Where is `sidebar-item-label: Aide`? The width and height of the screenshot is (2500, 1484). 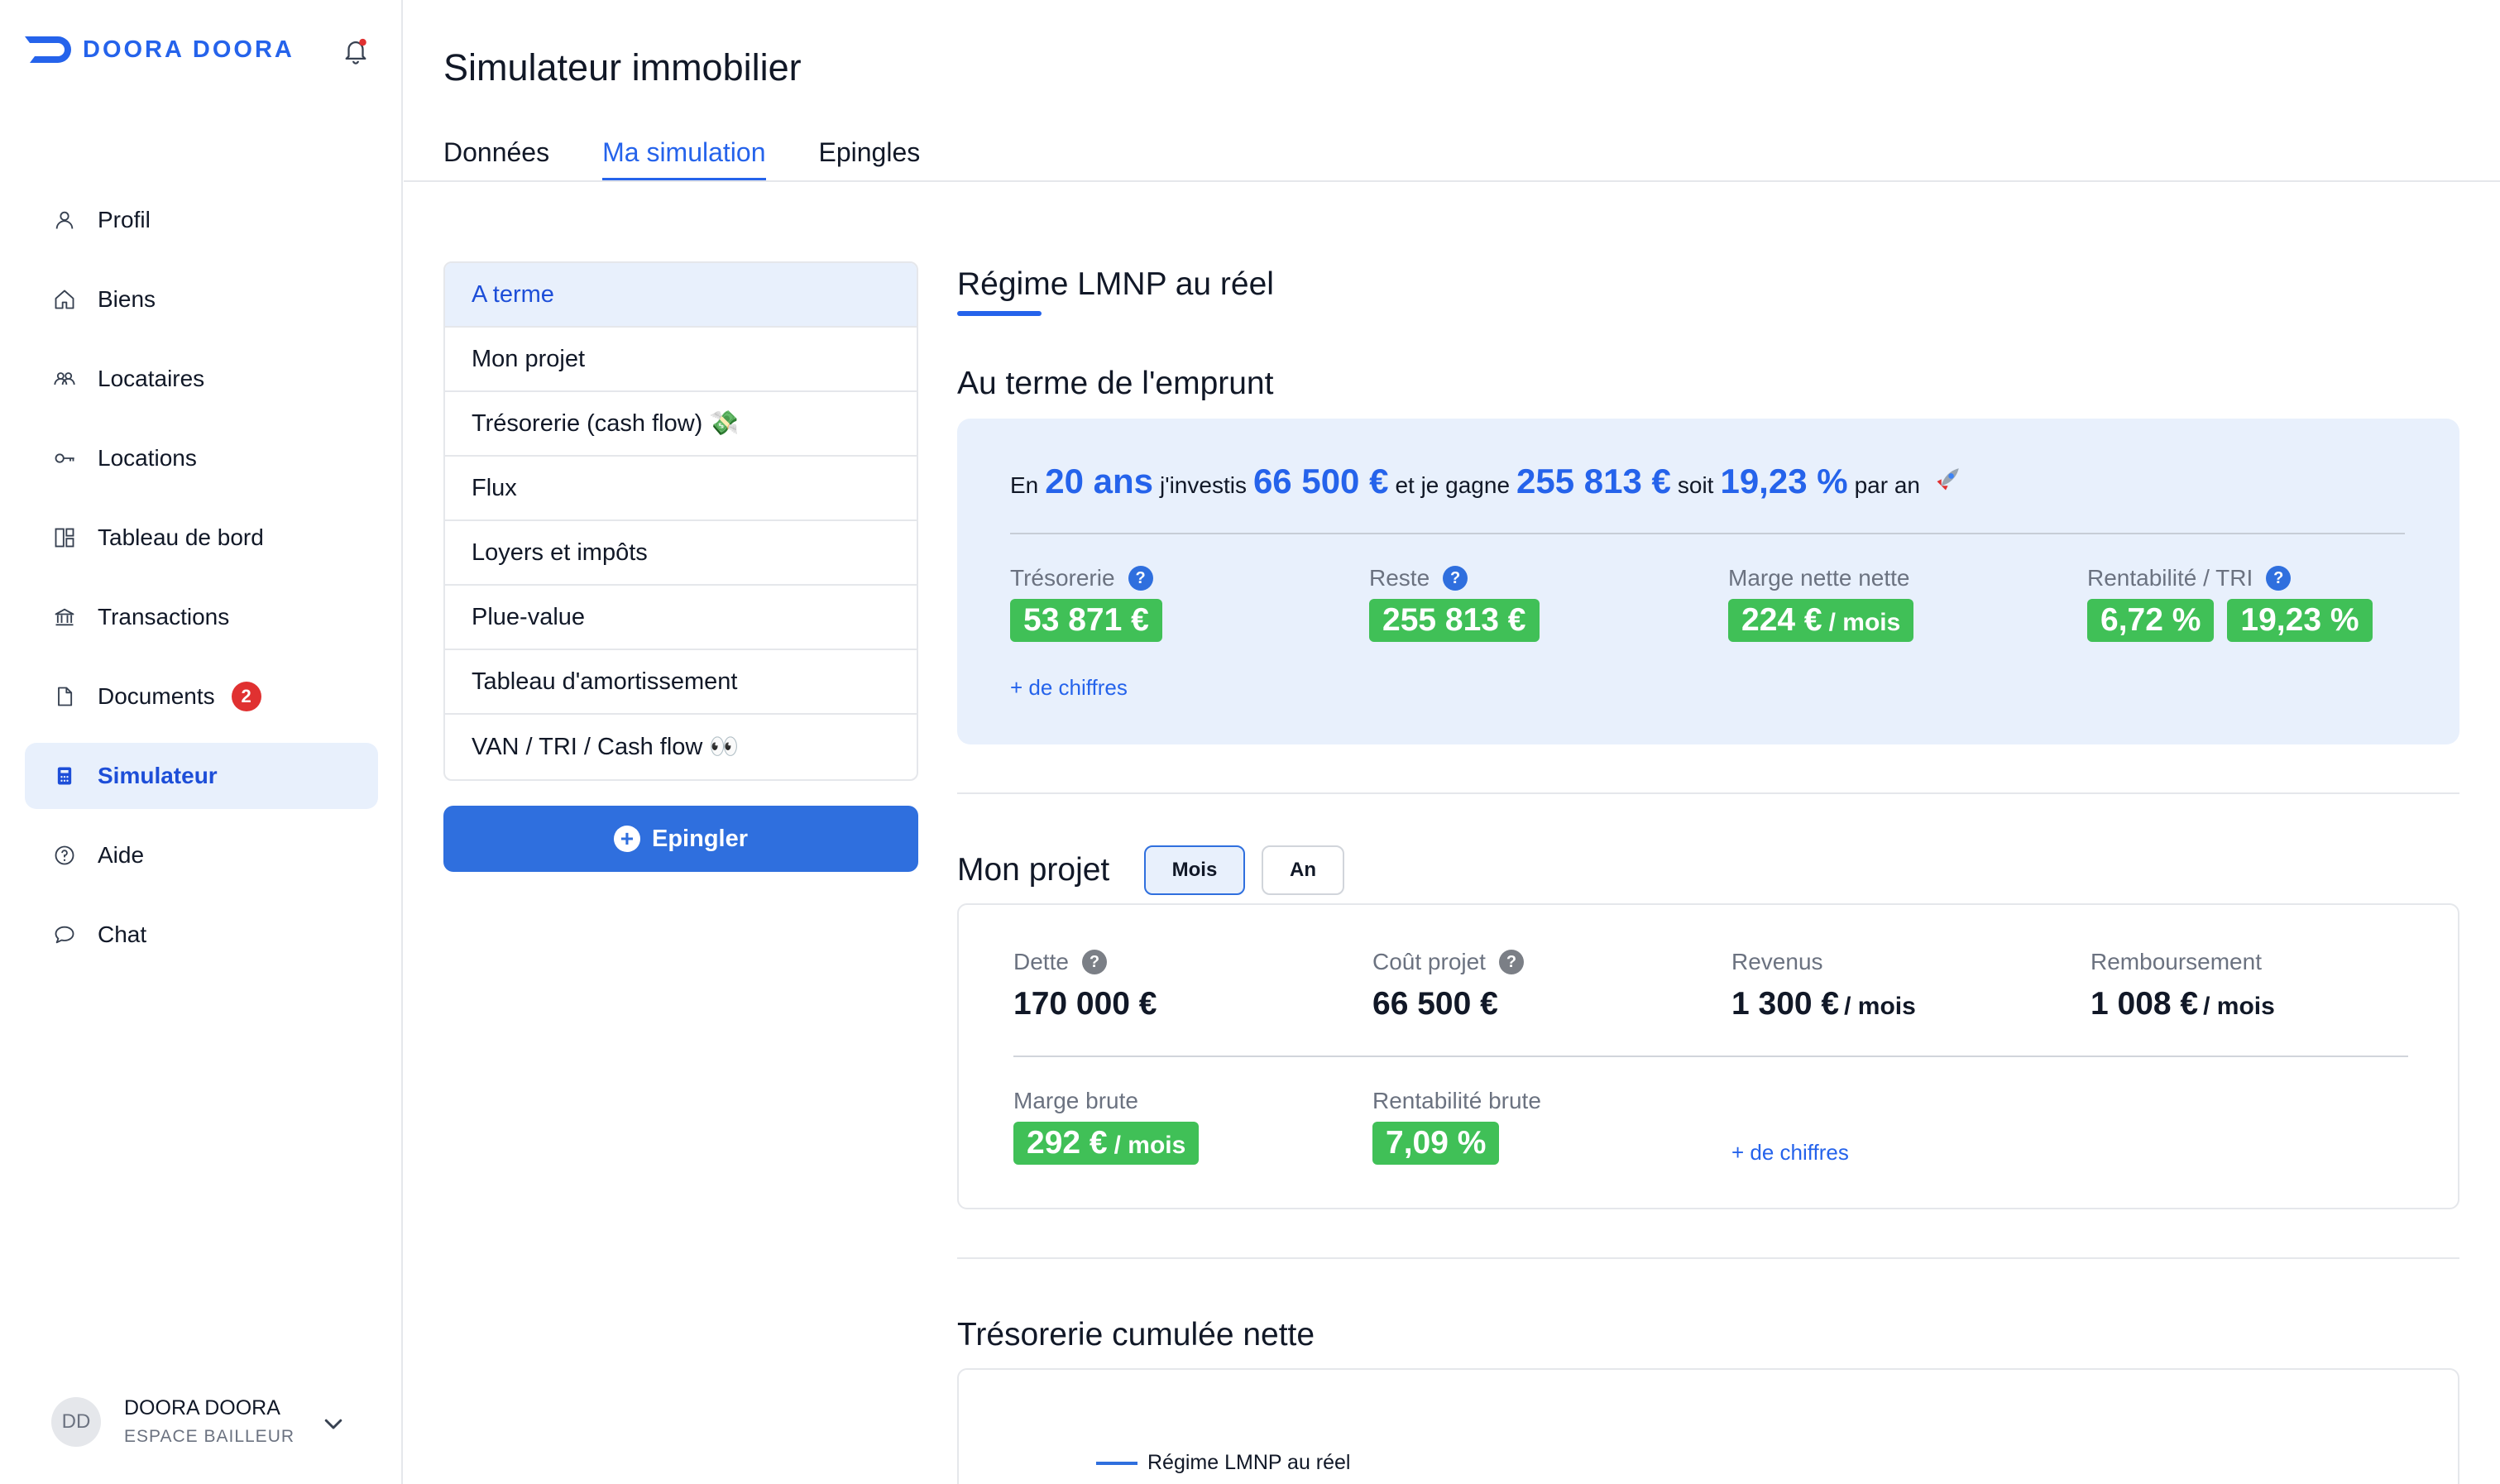
sidebar-item-label: Aide is located at coordinates (121, 855).